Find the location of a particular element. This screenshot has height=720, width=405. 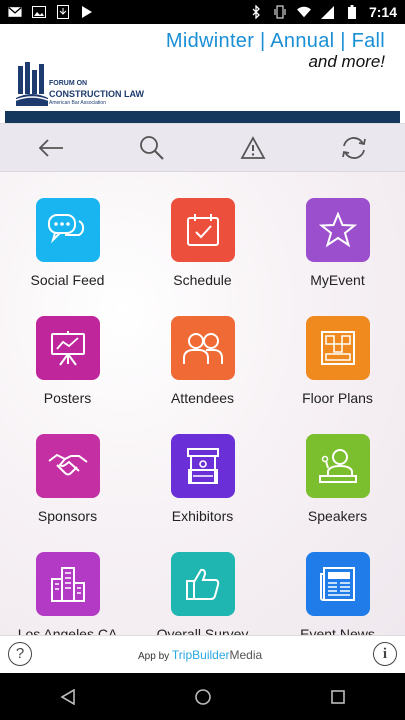

back-button is located at coordinates (51, 148).